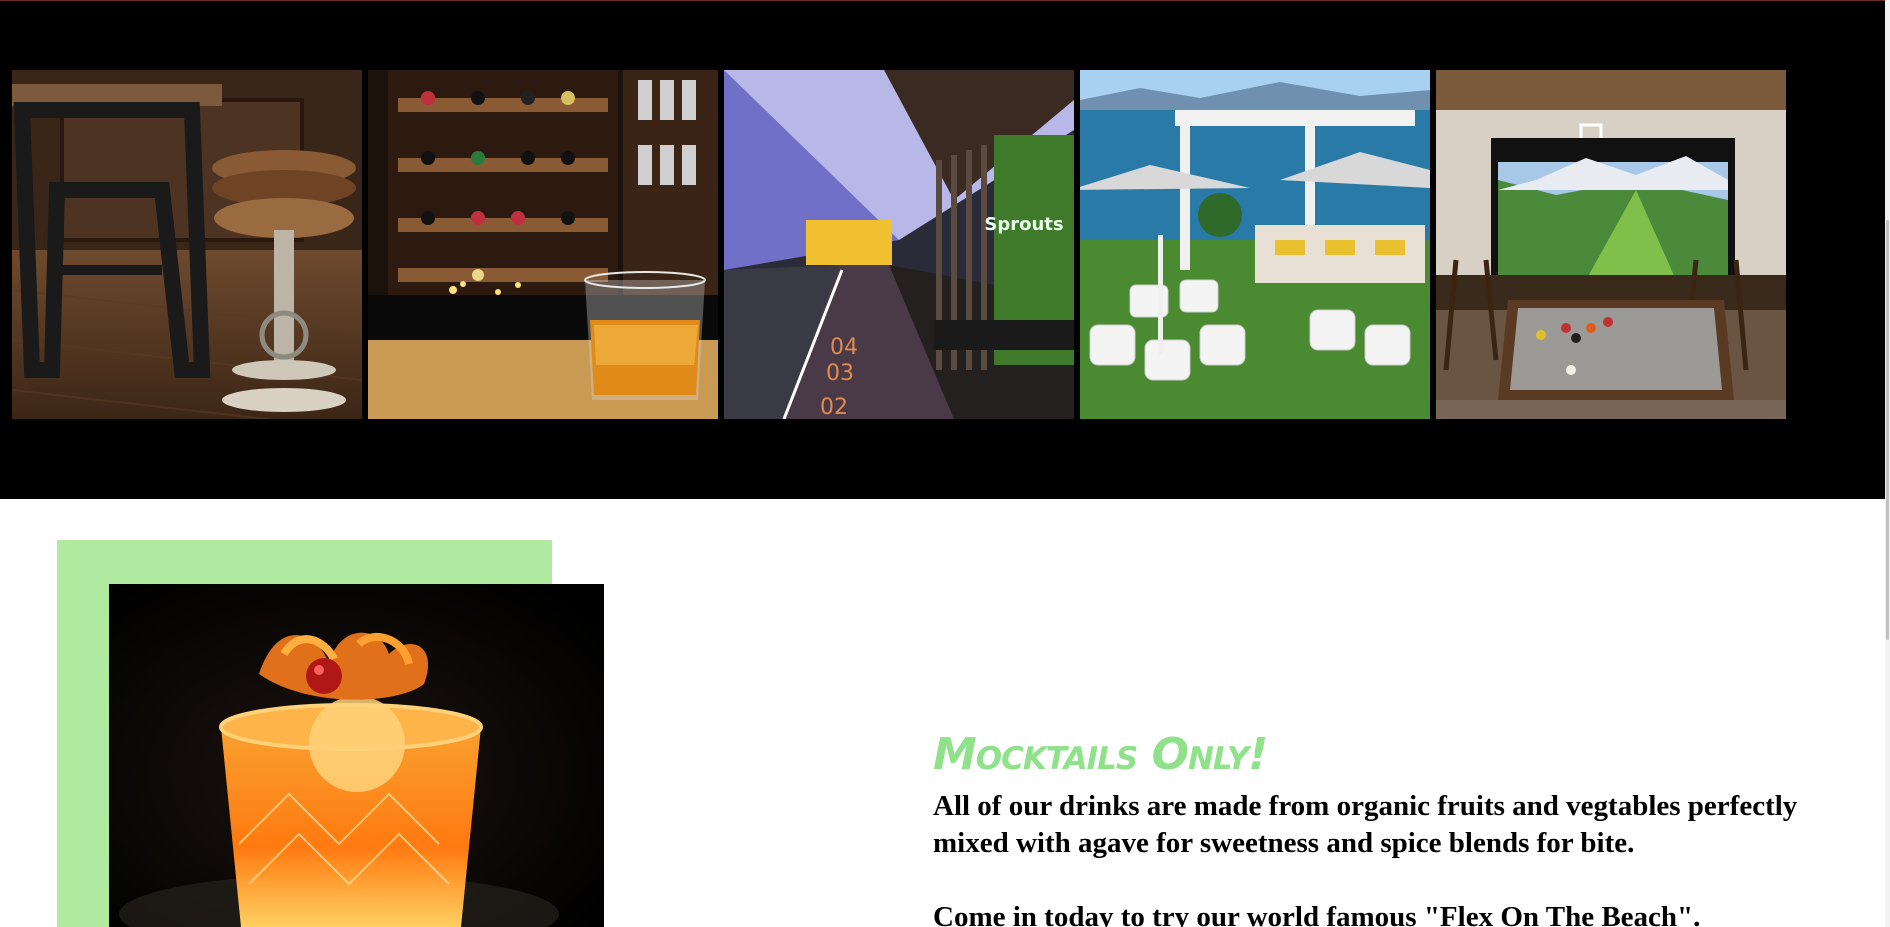  What do you see at coordinates (1100, 754) in the screenshot?
I see `promo-headline: Mocktails Only!` at bounding box center [1100, 754].